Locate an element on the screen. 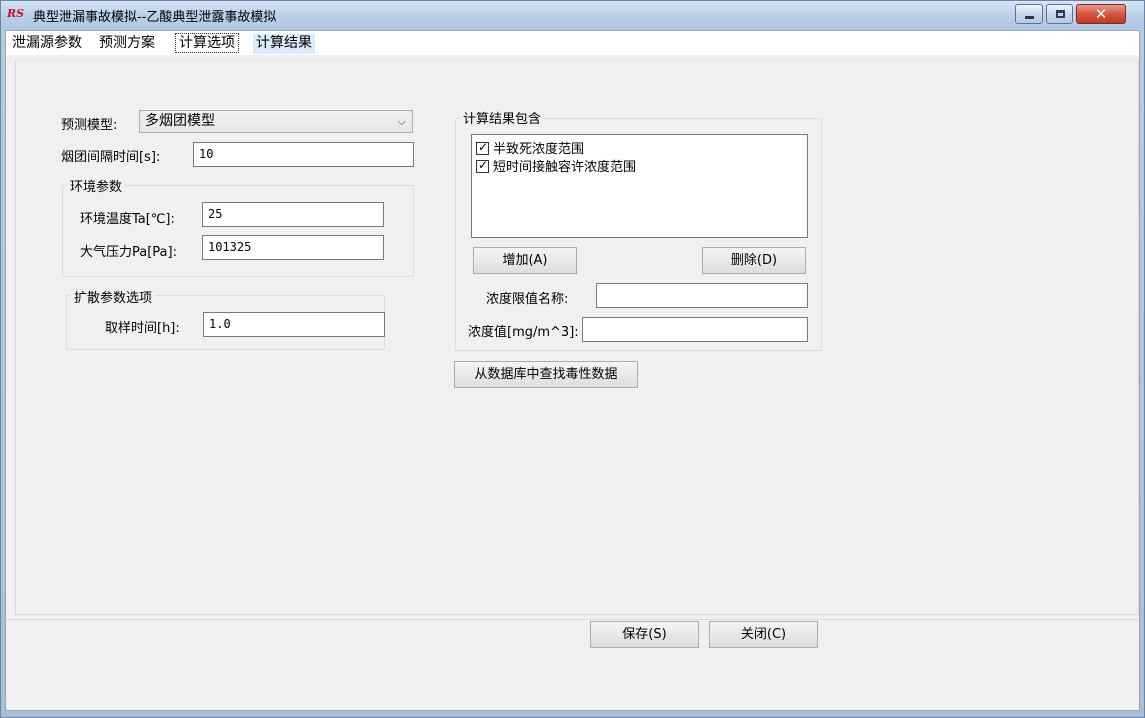 The width and height of the screenshot is (1145, 718). env-params-title: 环境参数 is located at coordinates (96, 185).